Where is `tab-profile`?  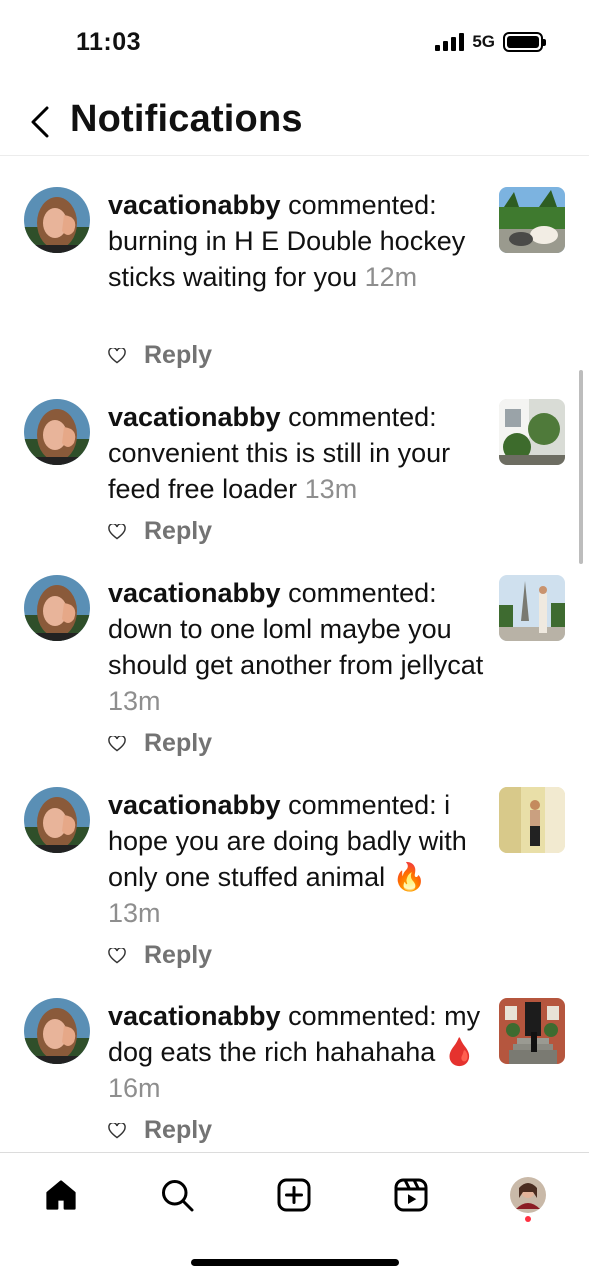 tab-profile is located at coordinates (528, 1195).